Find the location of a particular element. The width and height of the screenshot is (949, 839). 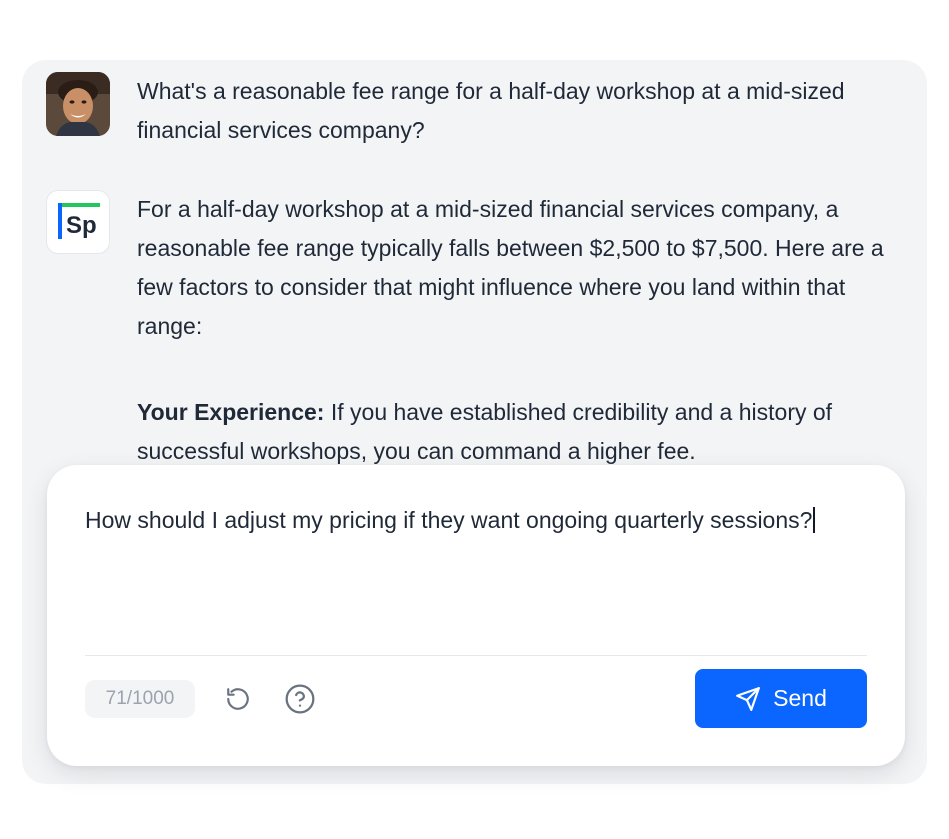

experience-heading: Your Experience: is located at coordinates (231, 412).